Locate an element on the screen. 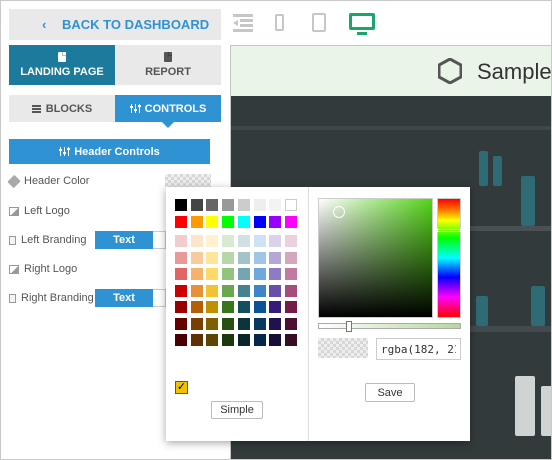  hue-slider is located at coordinates (449, 258).